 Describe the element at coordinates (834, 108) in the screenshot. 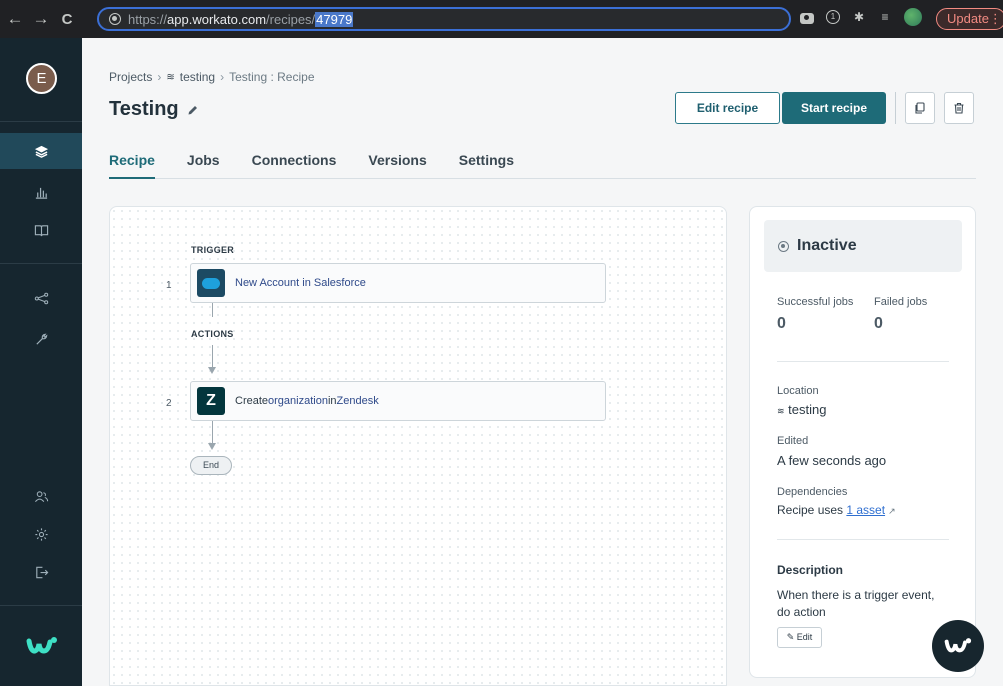

I see `start-recipe-button: Start recipe` at that location.